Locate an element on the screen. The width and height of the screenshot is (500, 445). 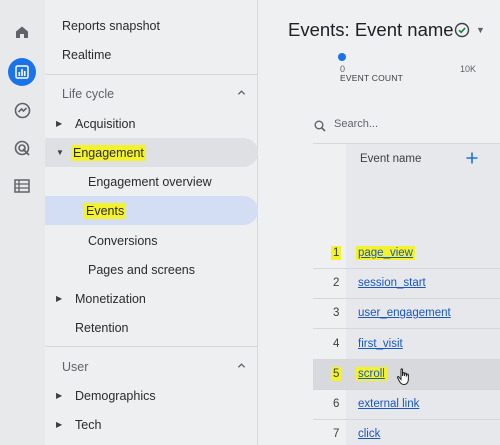
engagement-overview-label: Engagement overview is located at coordinates (150, 181).